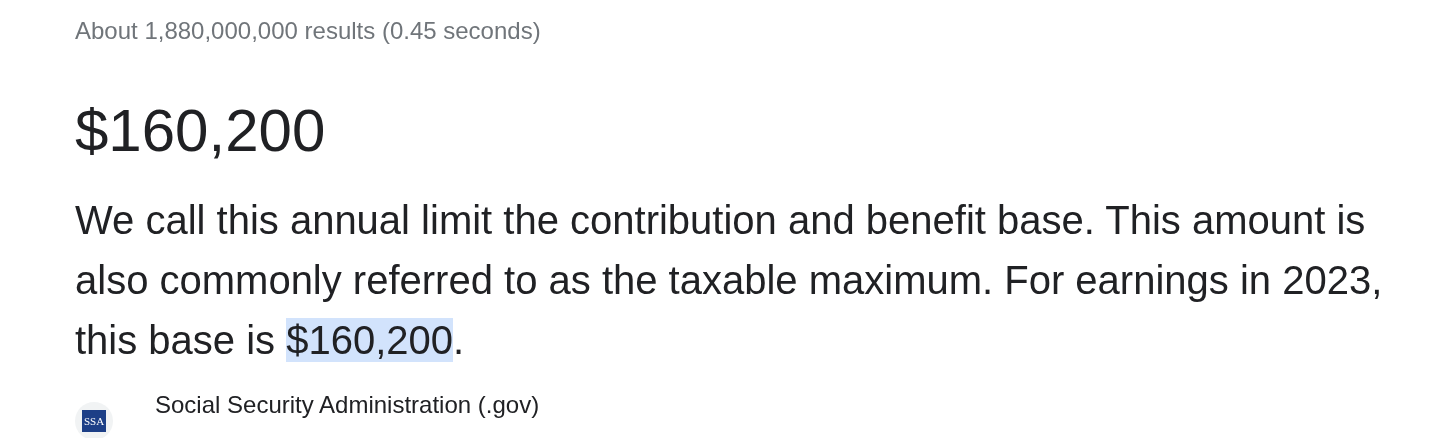  I want to click on source-logo: SSA, so click(94, 420).